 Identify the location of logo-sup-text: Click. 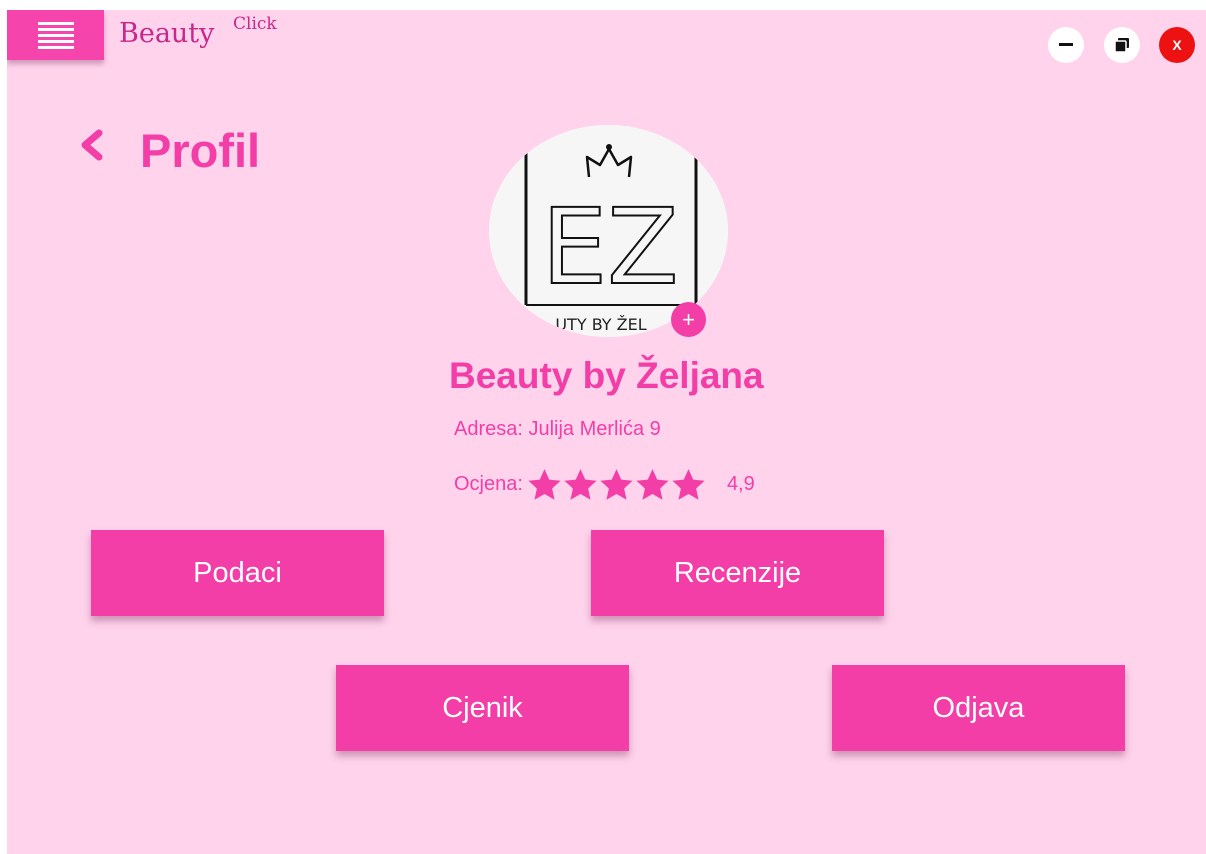
(255, 24).